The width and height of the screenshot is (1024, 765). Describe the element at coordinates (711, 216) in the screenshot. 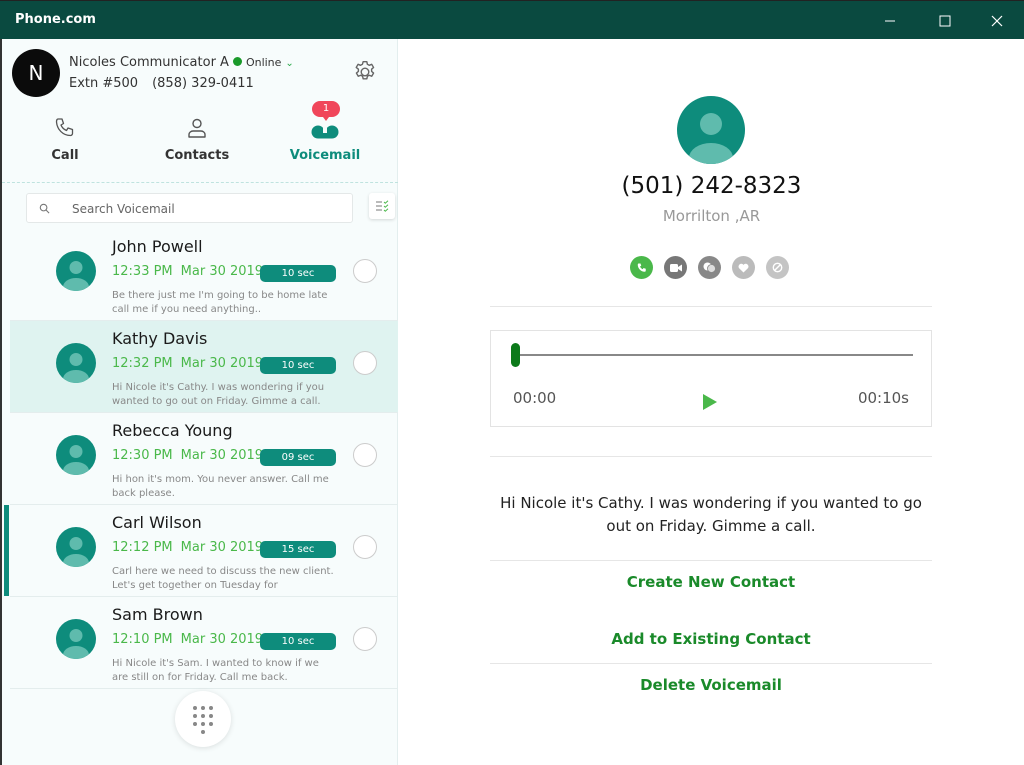

I see `caller-location: Morrilton ,AR` at that location.